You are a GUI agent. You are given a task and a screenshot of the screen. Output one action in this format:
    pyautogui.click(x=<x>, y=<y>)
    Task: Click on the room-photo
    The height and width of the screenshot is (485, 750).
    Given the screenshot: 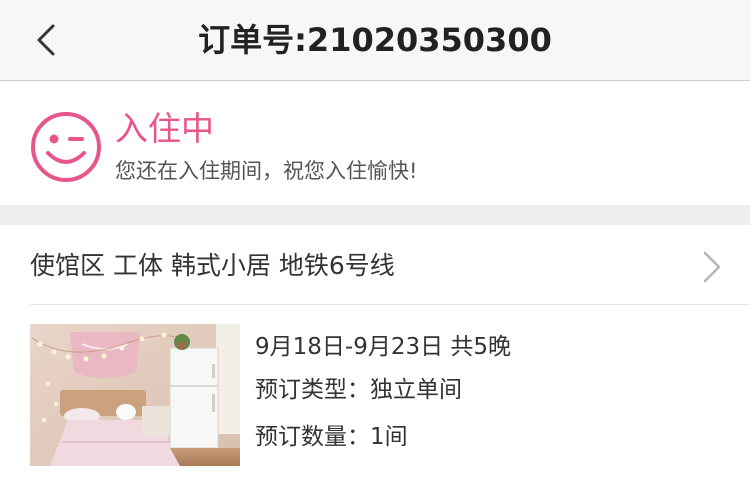 What is the action you would take?
    pyautogui.click(x=135, y=395)
    